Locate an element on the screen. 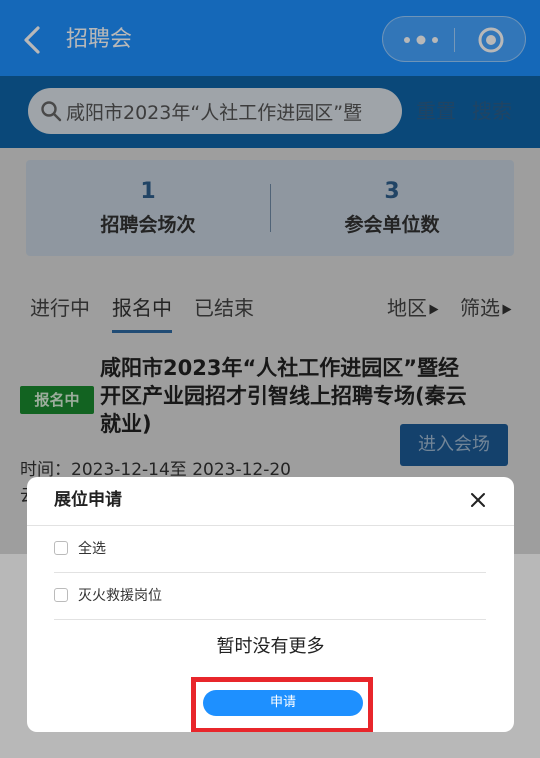  apply-button: 申请 is located at coordinates (283, 703).